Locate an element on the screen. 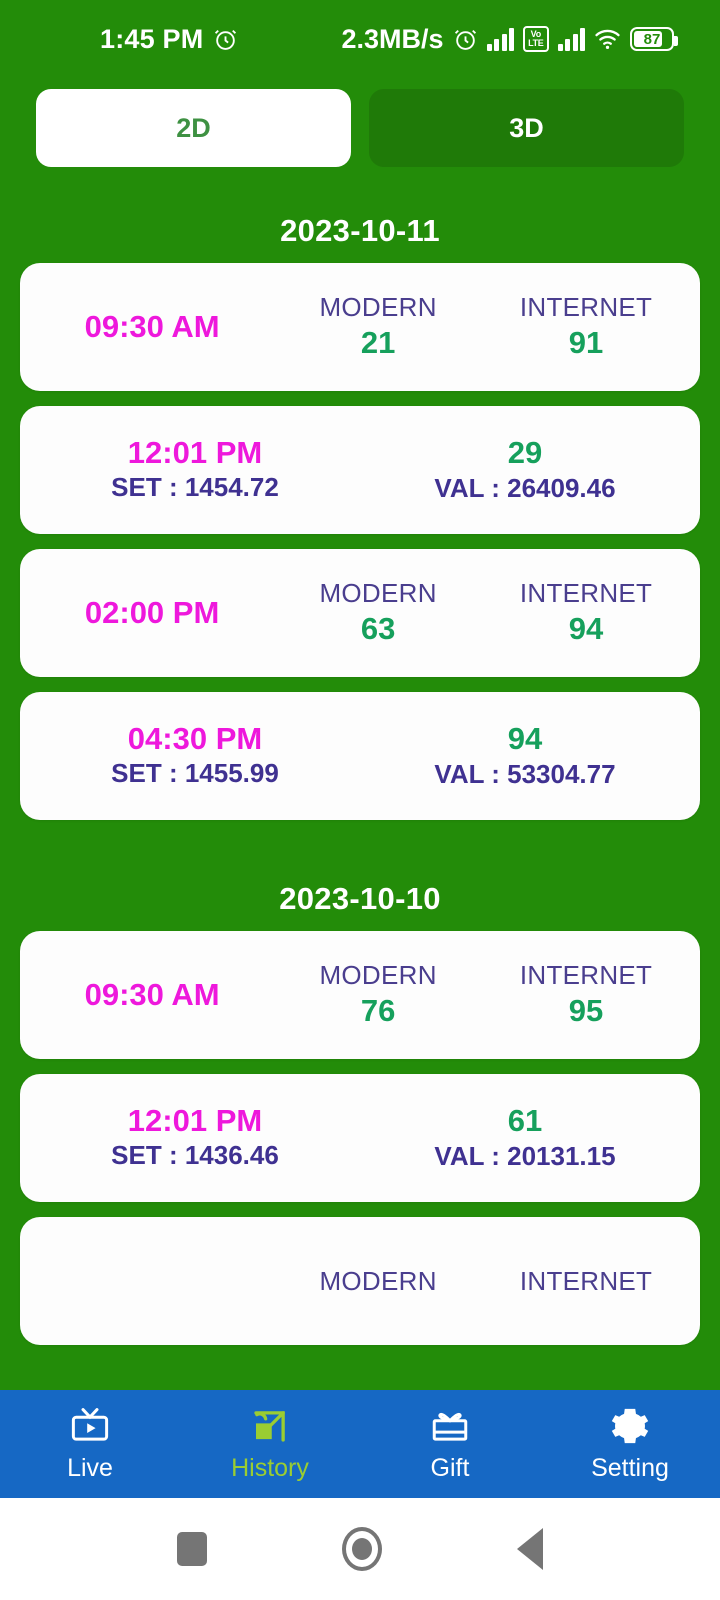  status-bar-right: 2.3MB/s Vo LTE 87 is located at coordinates (509, 39).